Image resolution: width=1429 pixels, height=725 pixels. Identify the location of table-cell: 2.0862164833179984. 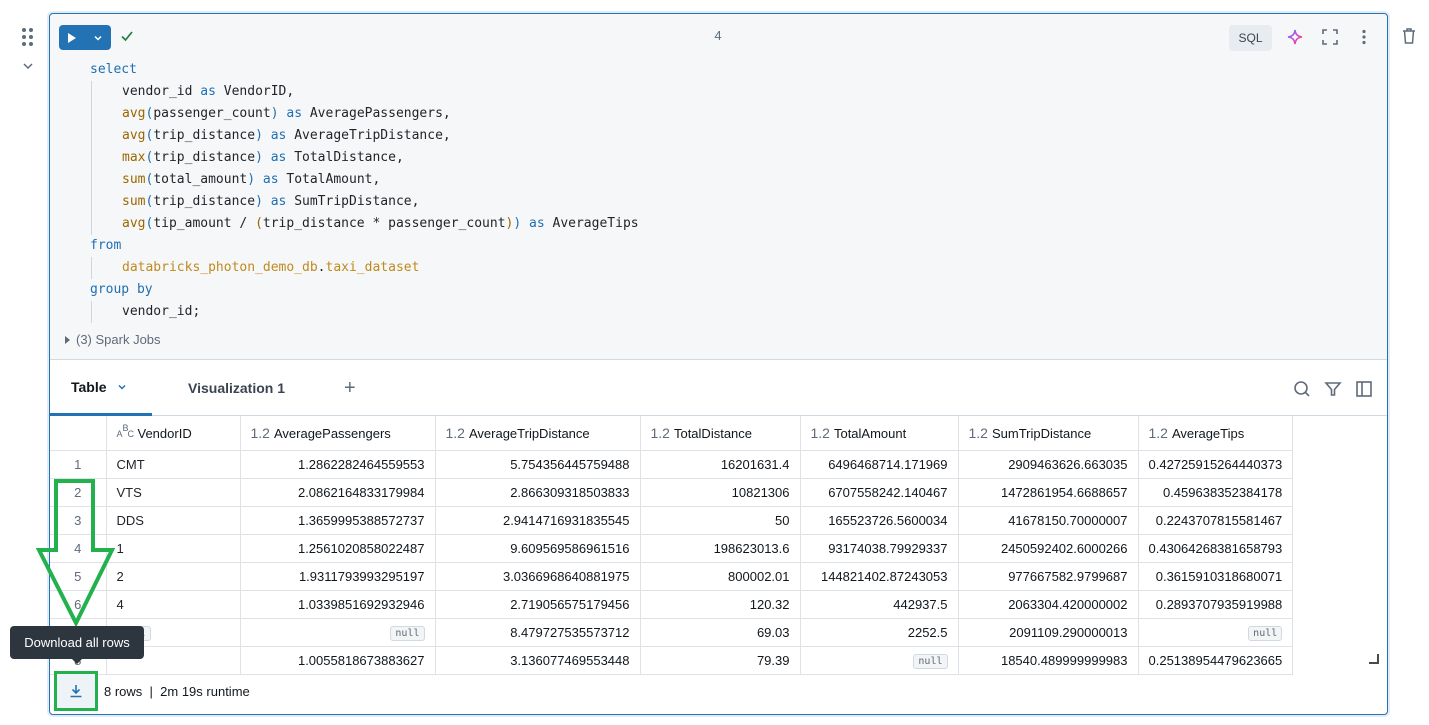
(338, 492).